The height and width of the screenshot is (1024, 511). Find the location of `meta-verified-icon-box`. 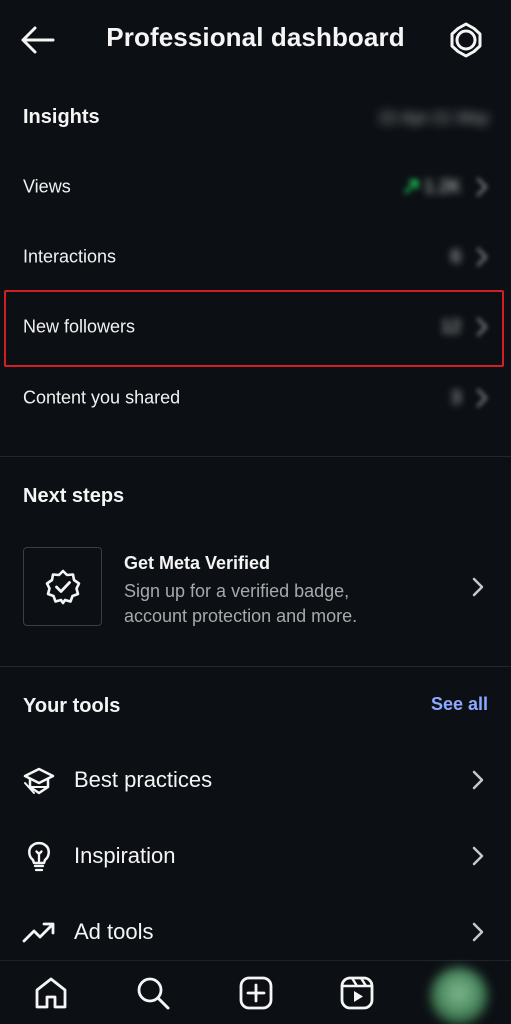

meta-verified-icon-box is located at coordinates (62, 586).